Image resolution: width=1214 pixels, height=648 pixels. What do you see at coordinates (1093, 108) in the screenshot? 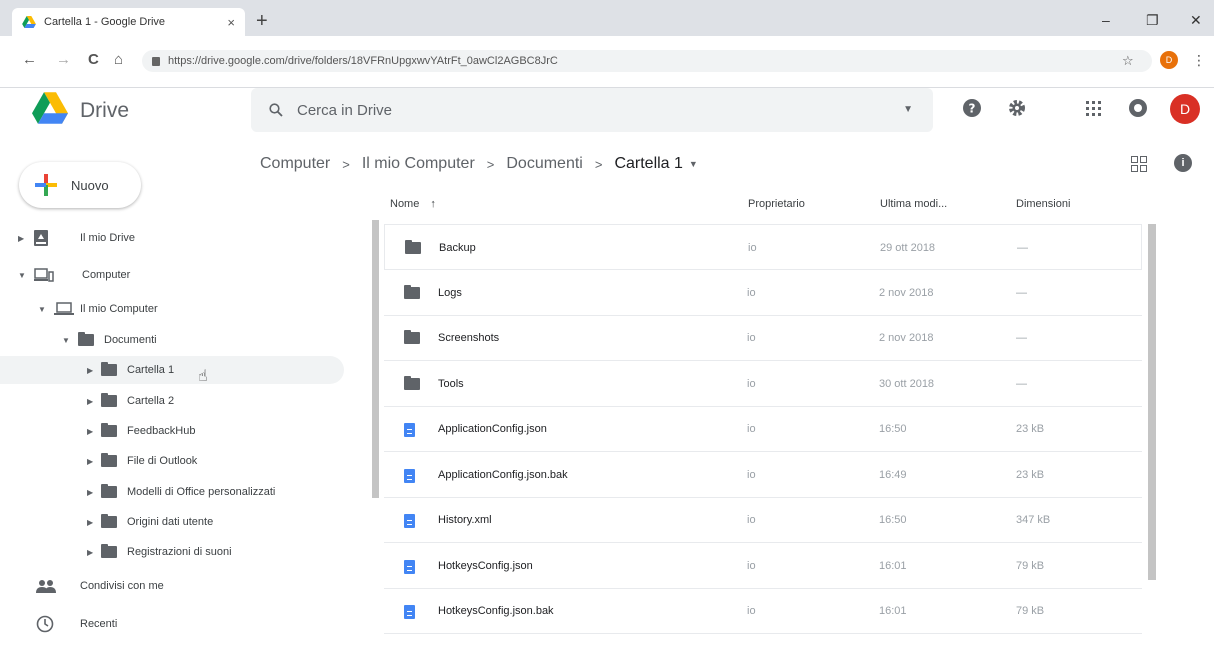
I see `apps-grid-icon` at bounding box center [1093, 108].